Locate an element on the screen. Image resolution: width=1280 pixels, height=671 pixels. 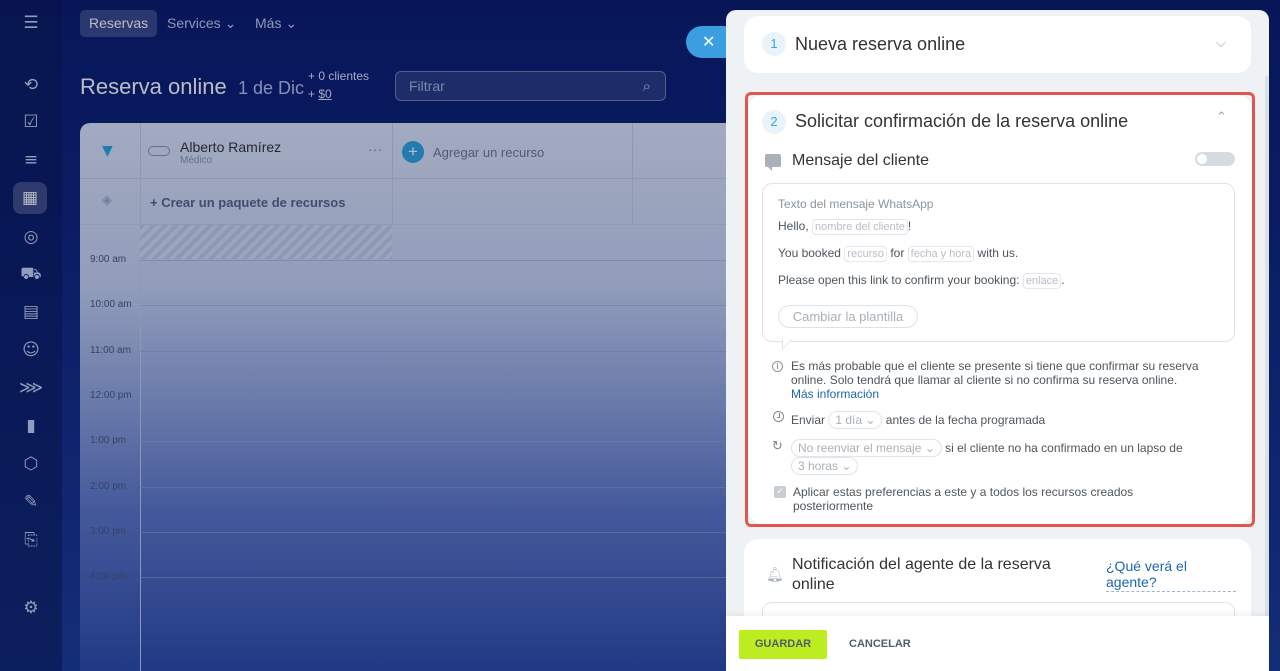
client-message-switch is located at coordinates (1215, 159).